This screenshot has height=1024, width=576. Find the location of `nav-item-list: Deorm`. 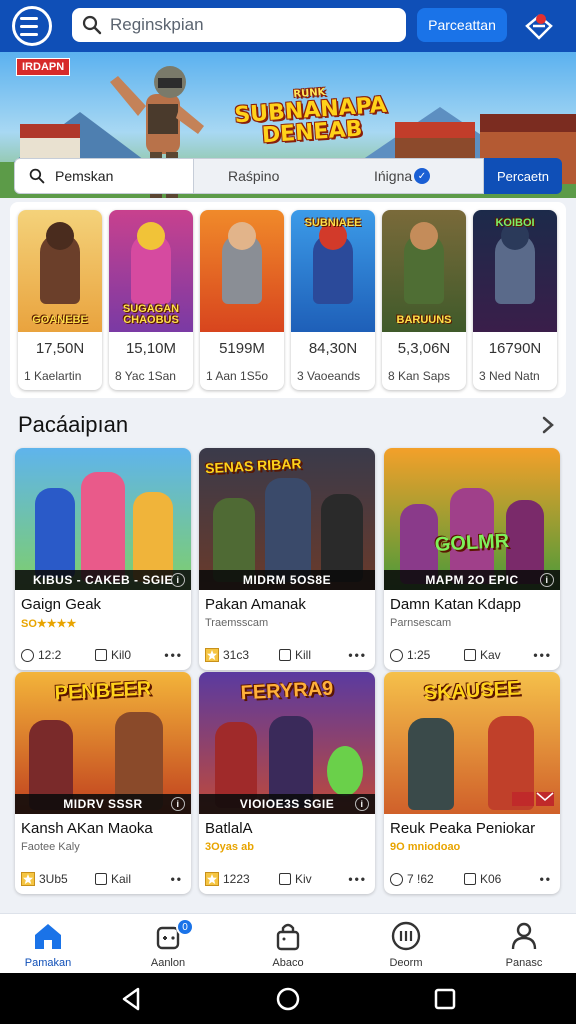

nav-item-list: Deorm is located at coordinates (406, 947).